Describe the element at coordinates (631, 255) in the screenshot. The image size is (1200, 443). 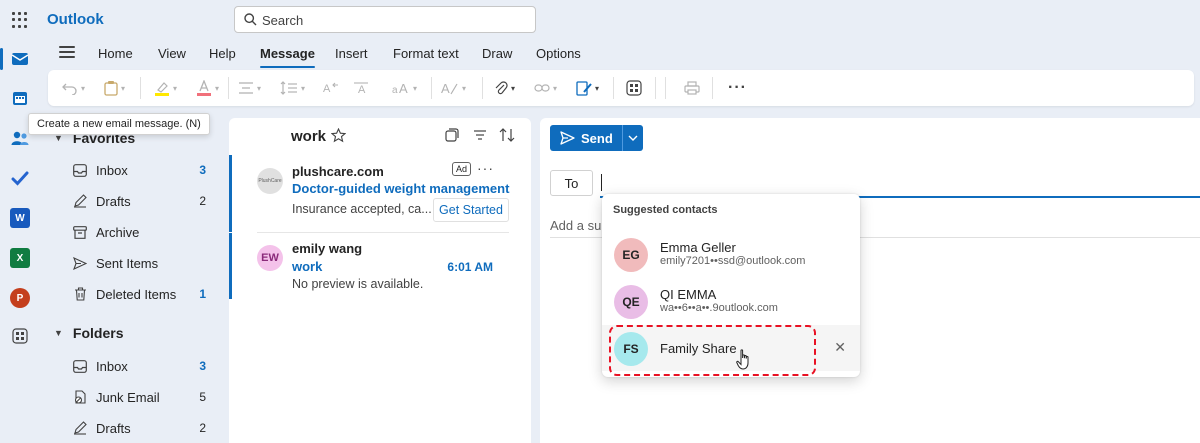
I see `avatar: EG` at that location.